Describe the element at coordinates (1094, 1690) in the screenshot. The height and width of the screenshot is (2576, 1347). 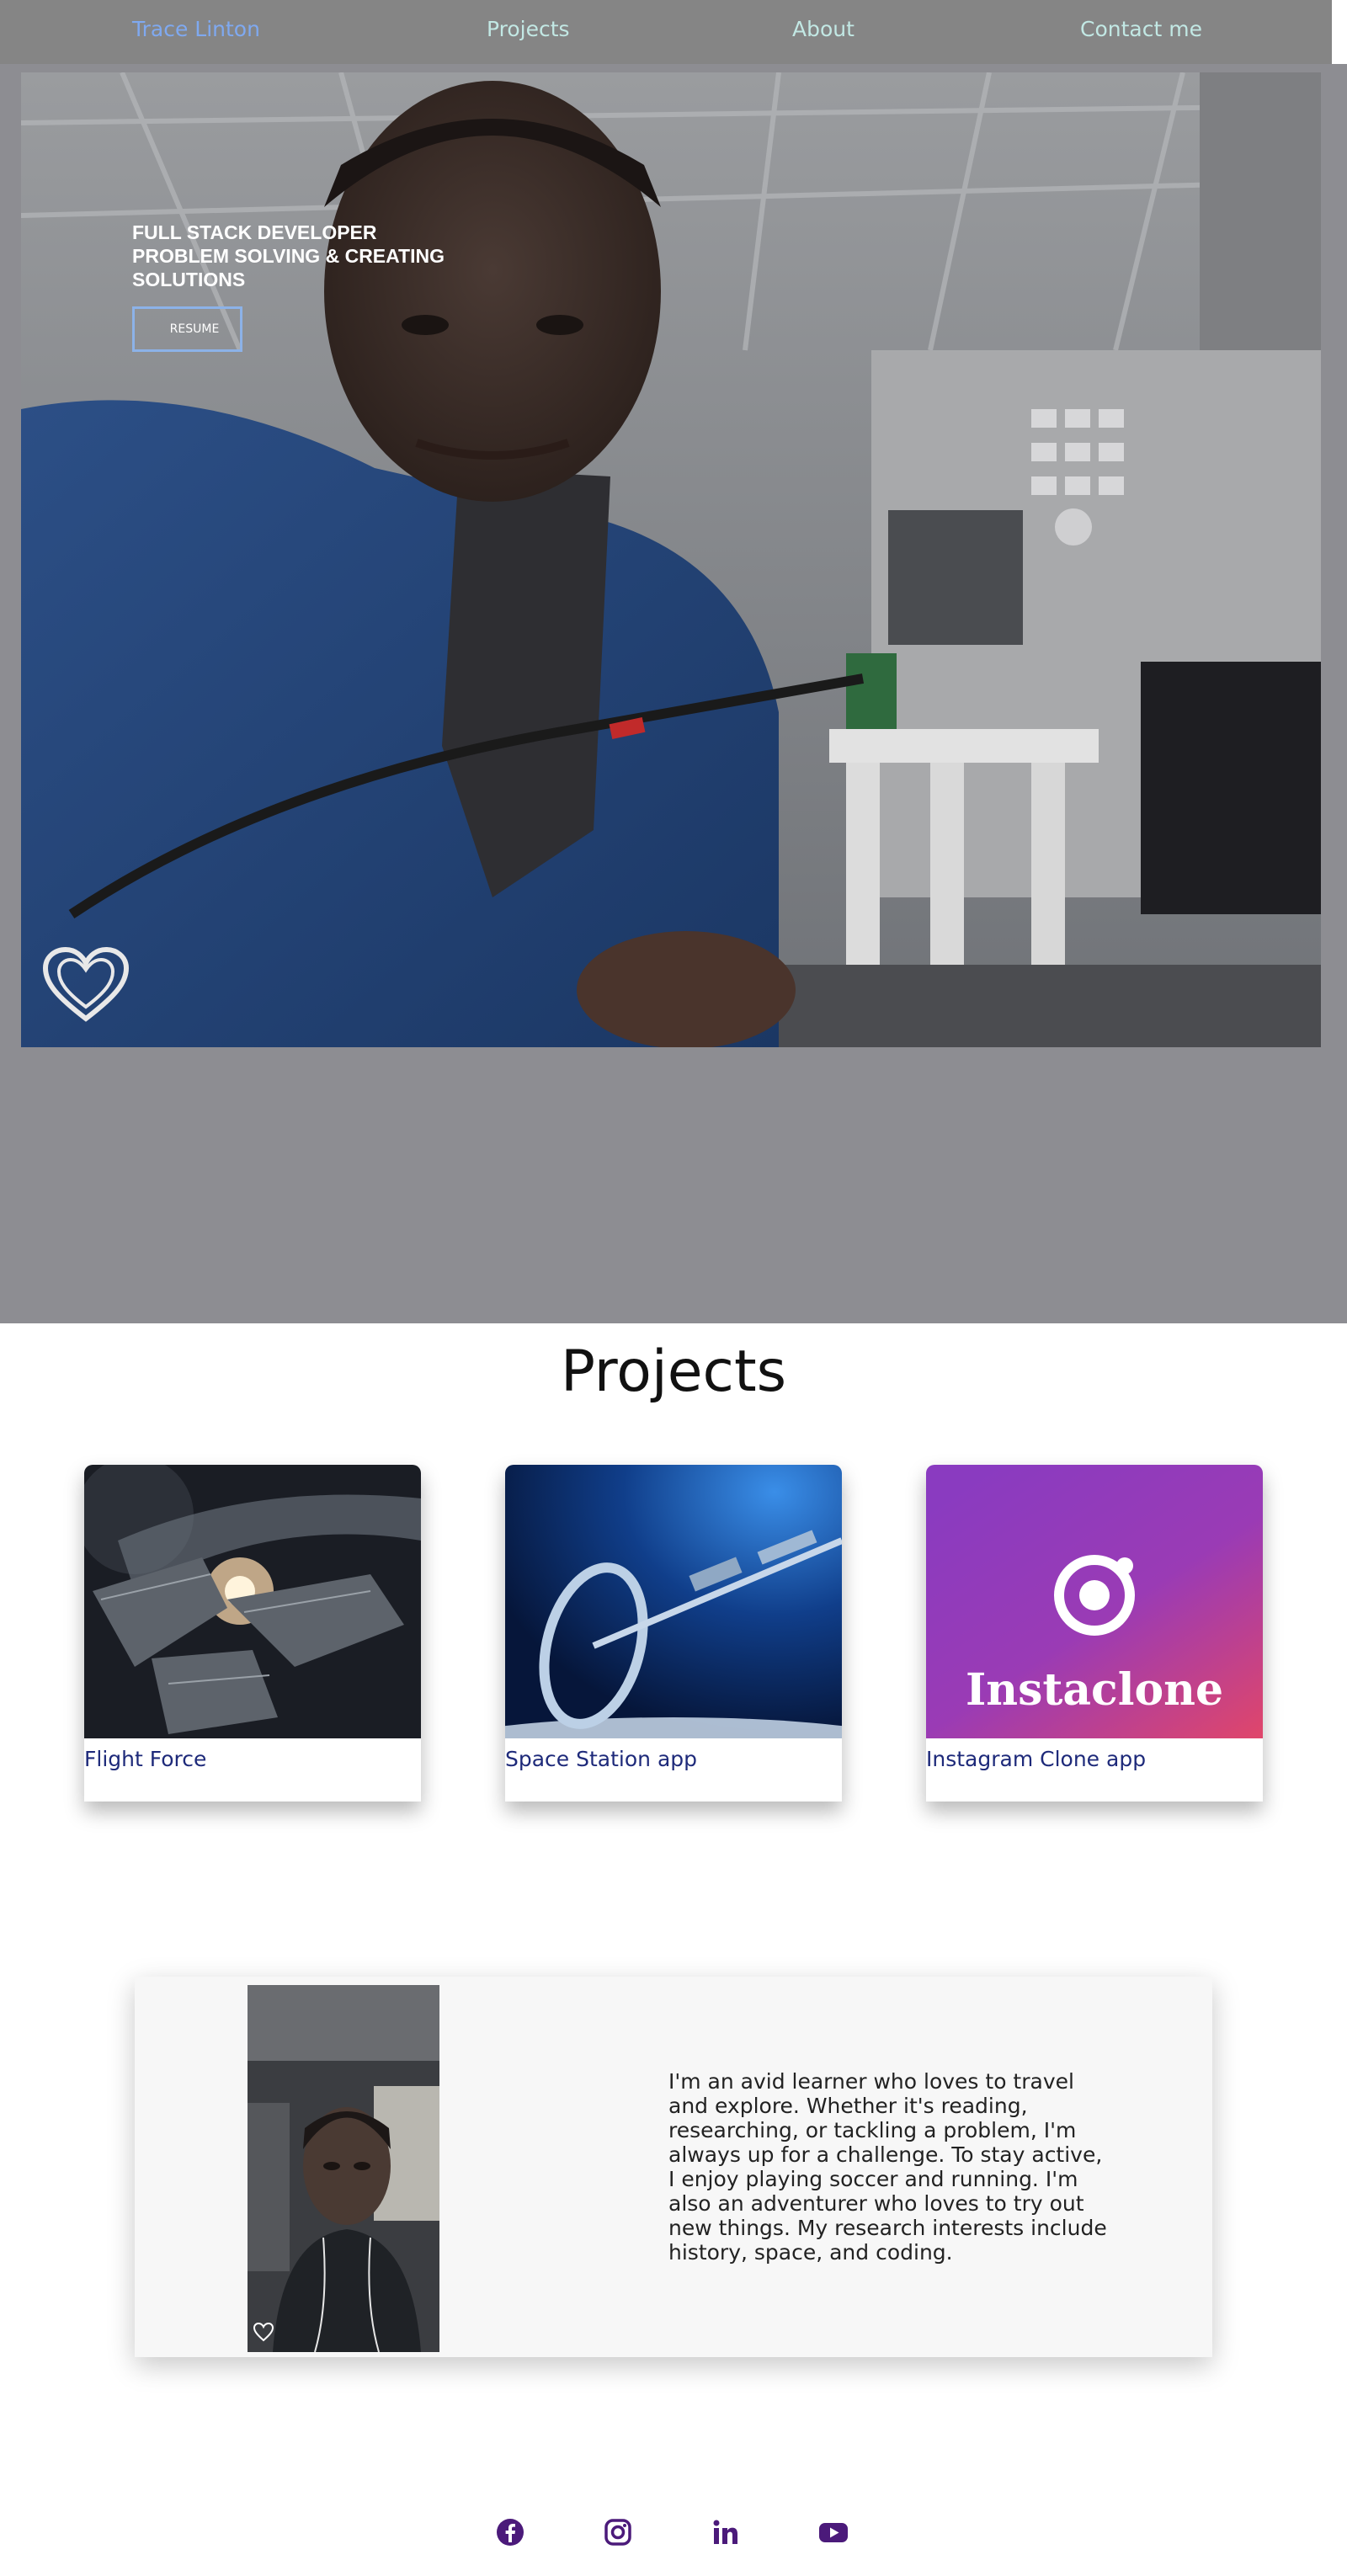
I see `instaclone-logo-text: Instaclone` at that location.